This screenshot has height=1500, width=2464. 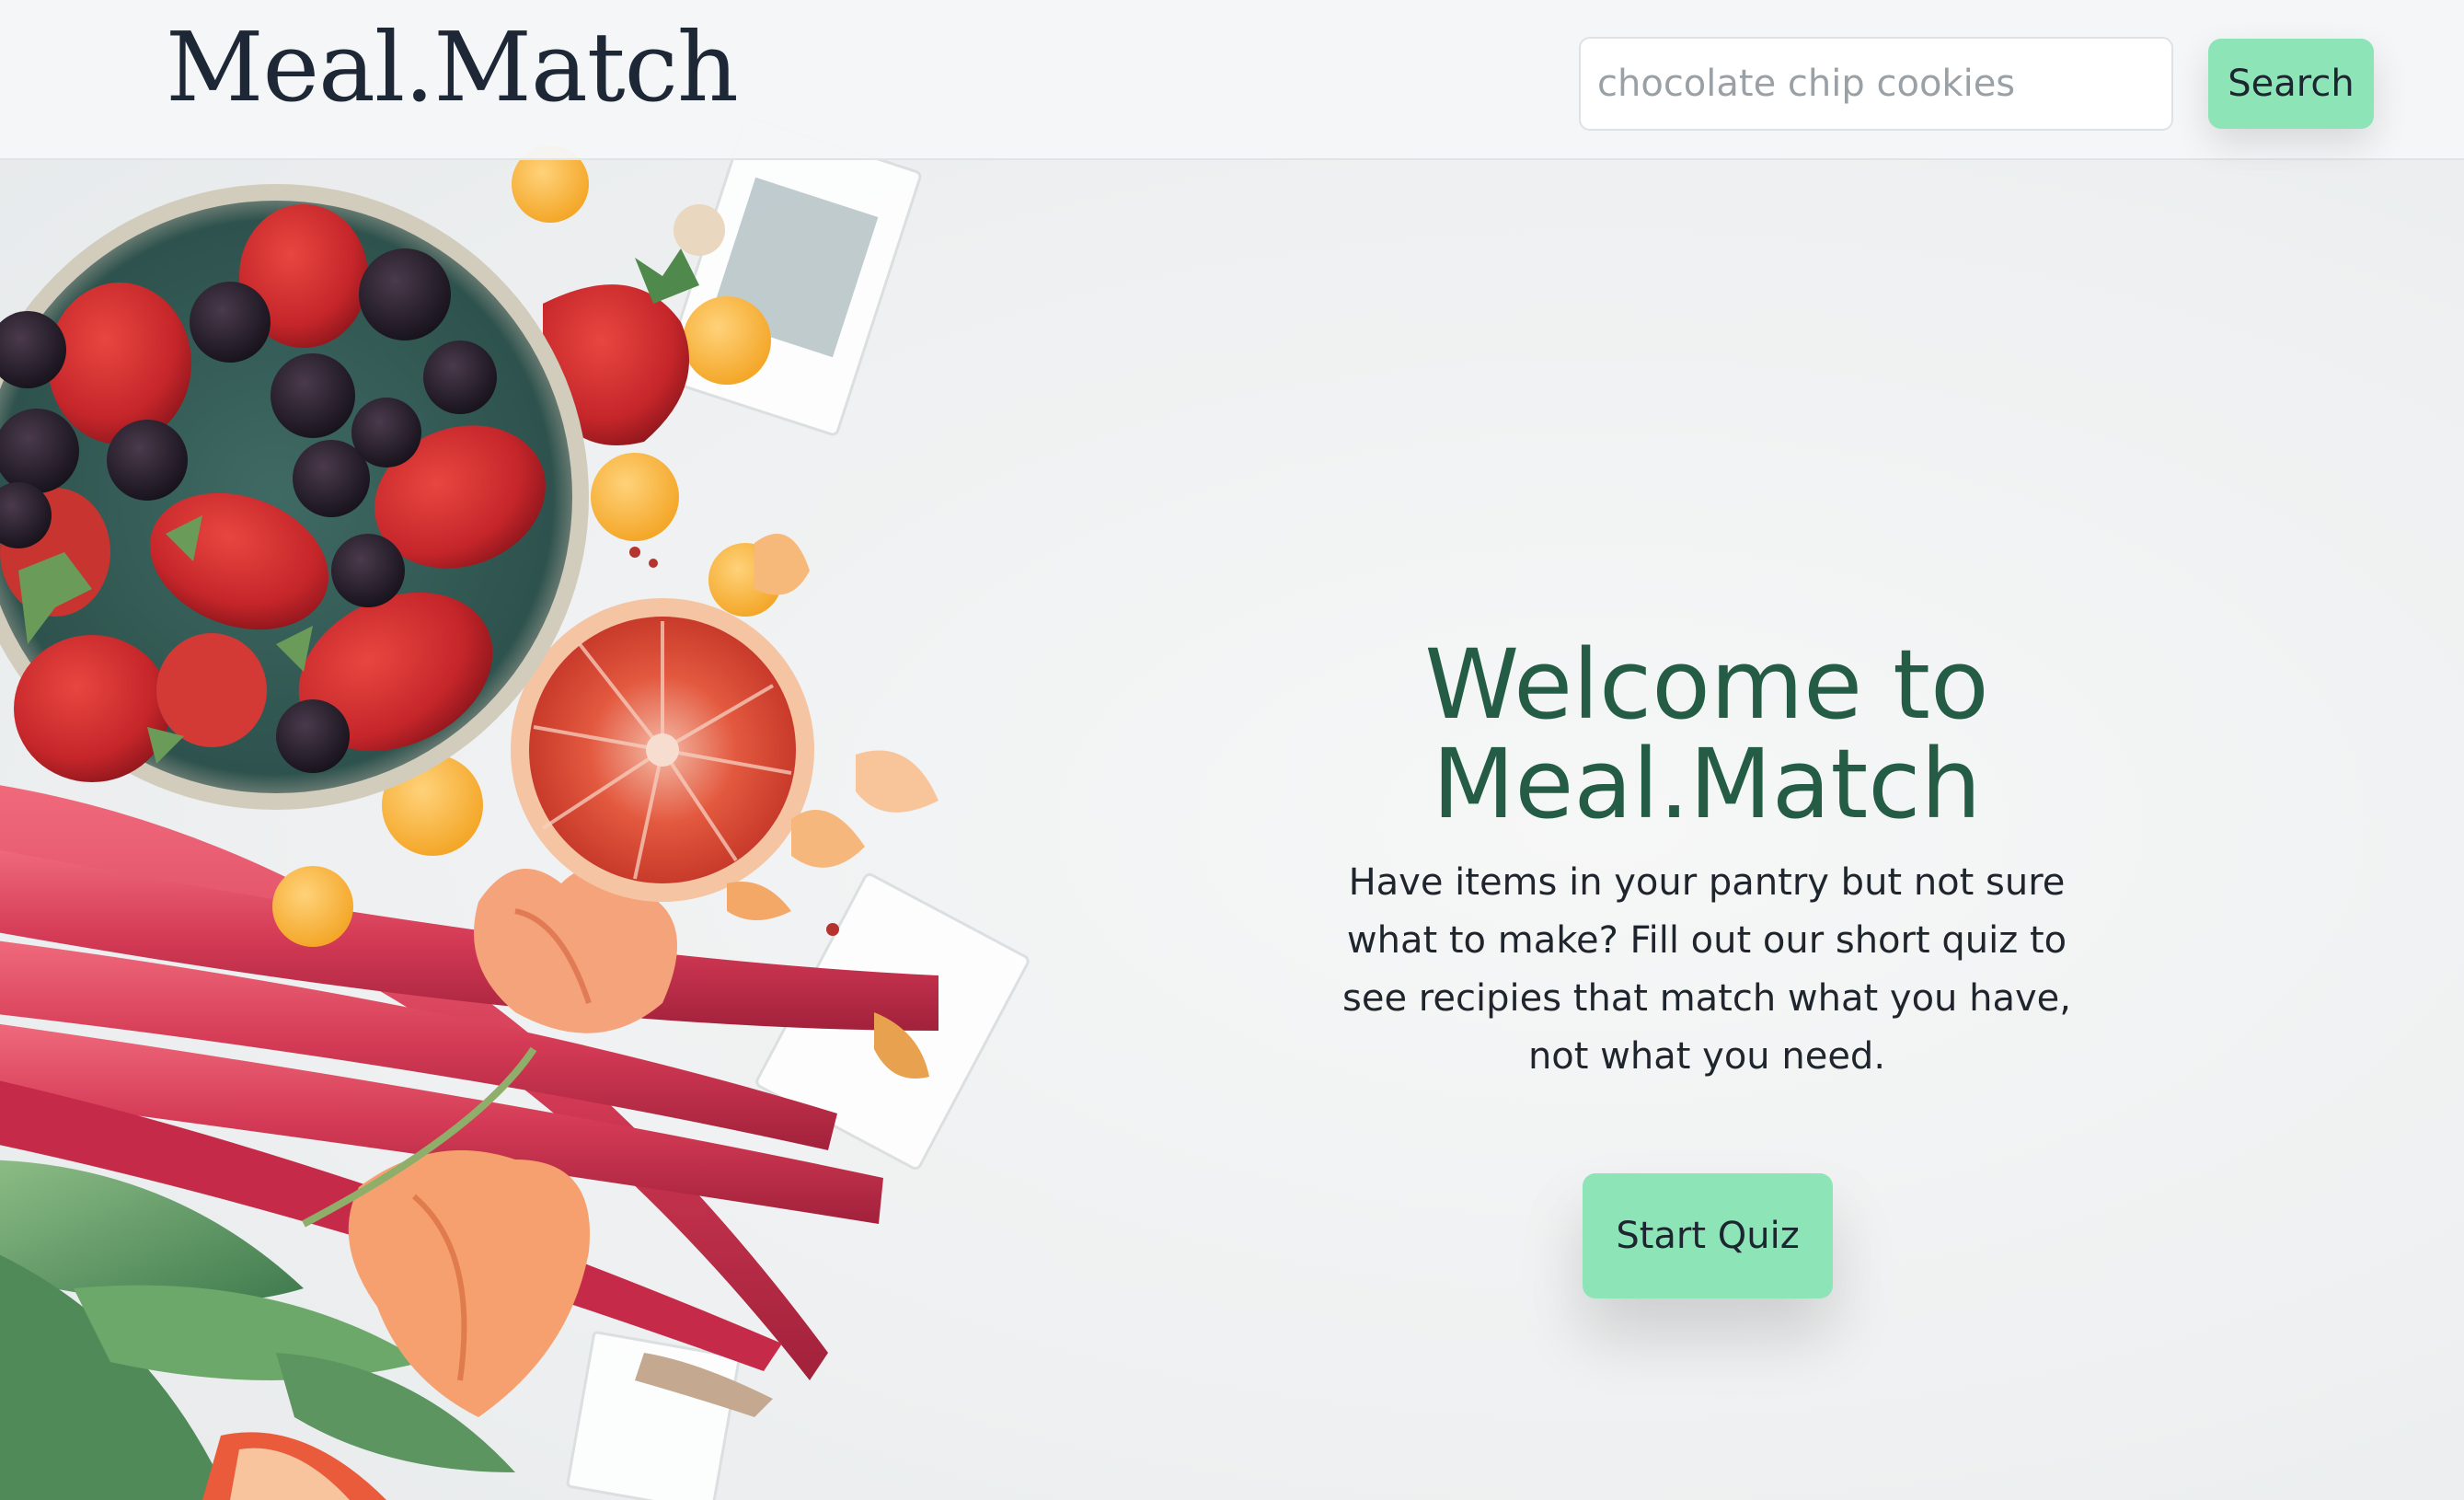 I want to click on top-navbar: Meal.Match Search, so click(x=1232, y=80).